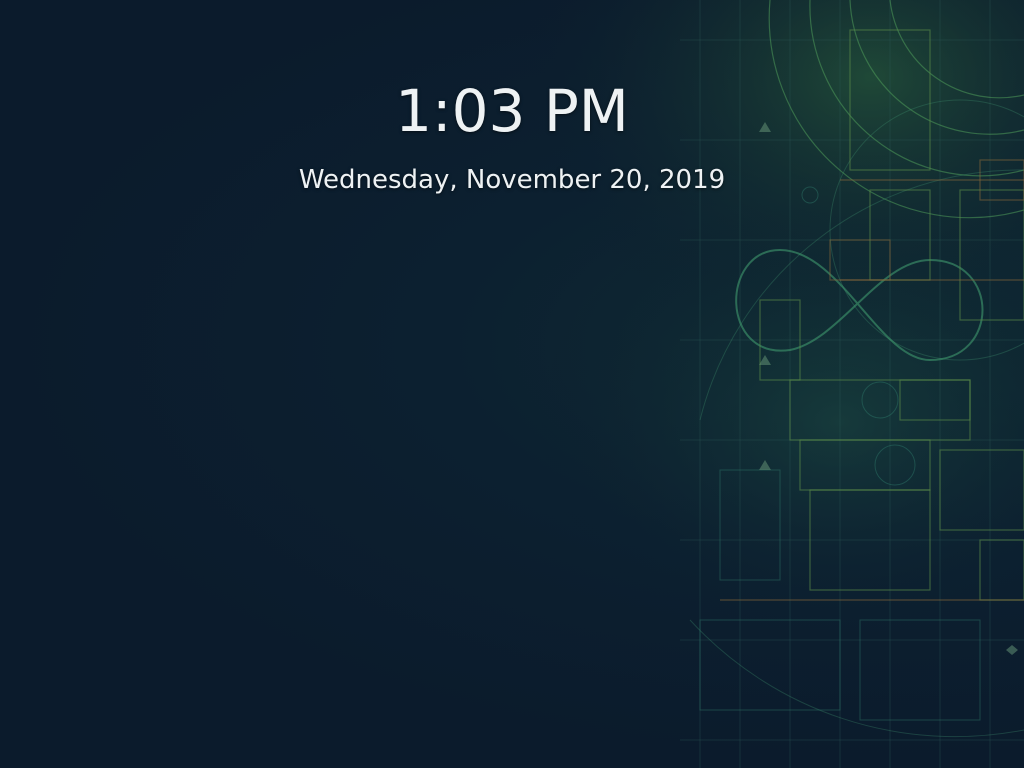 This screenshot has height=768, width=1024. Describe the element at coordinates (512, 111) in the screenshot. I see `clock-time: 1:03 PM` at that location.